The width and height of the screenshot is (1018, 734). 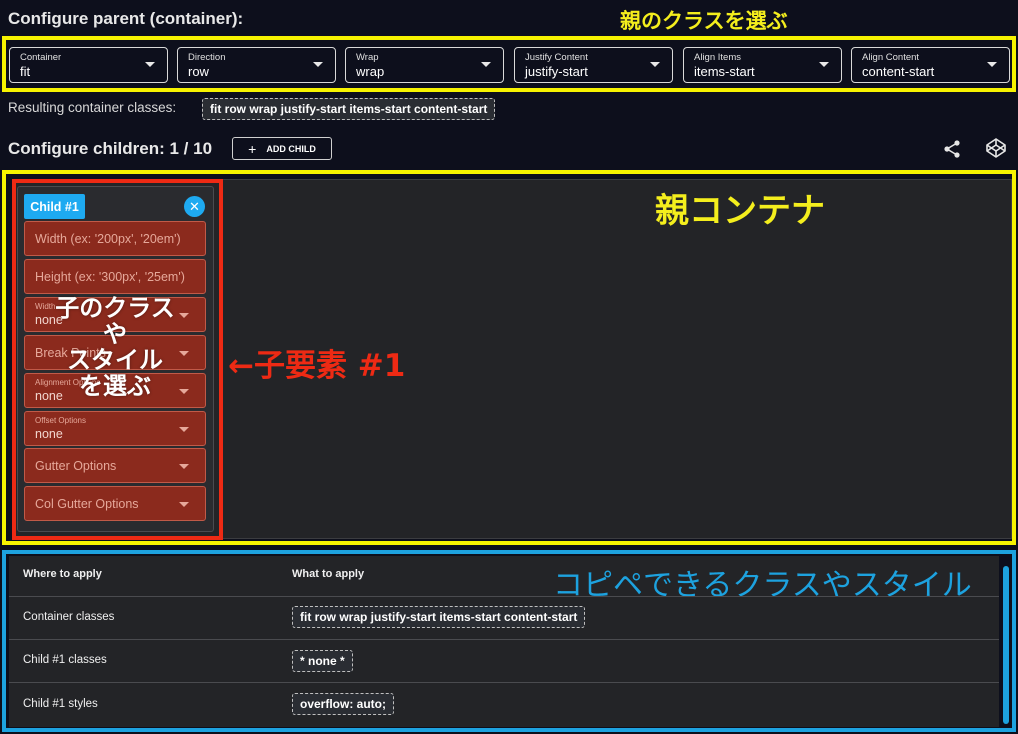 I want to click on children-section-title: Configure children: 1 / 10, so click(x=110, y=148).